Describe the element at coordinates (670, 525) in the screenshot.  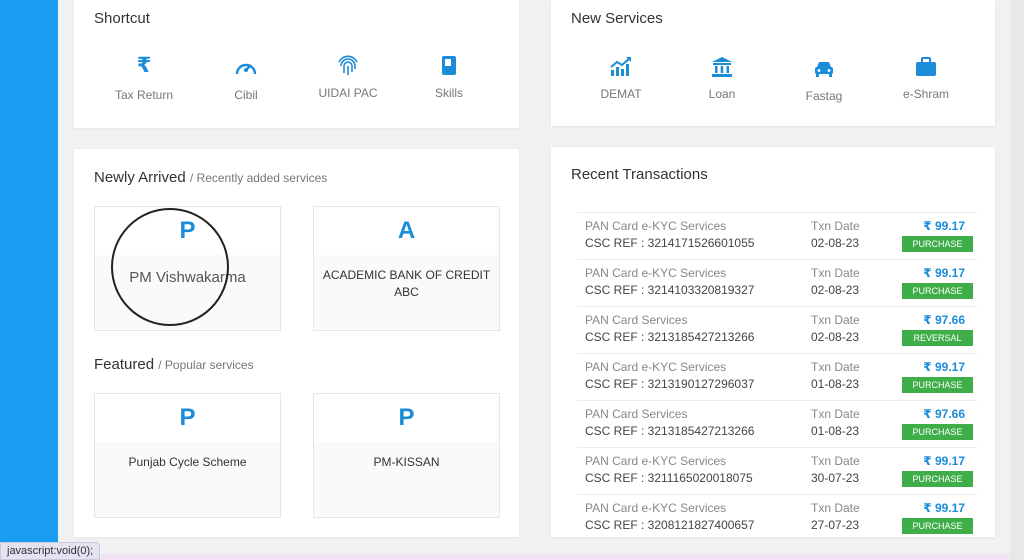
I see `txn-ref: CSC REF : 3208121827400657` at that location.